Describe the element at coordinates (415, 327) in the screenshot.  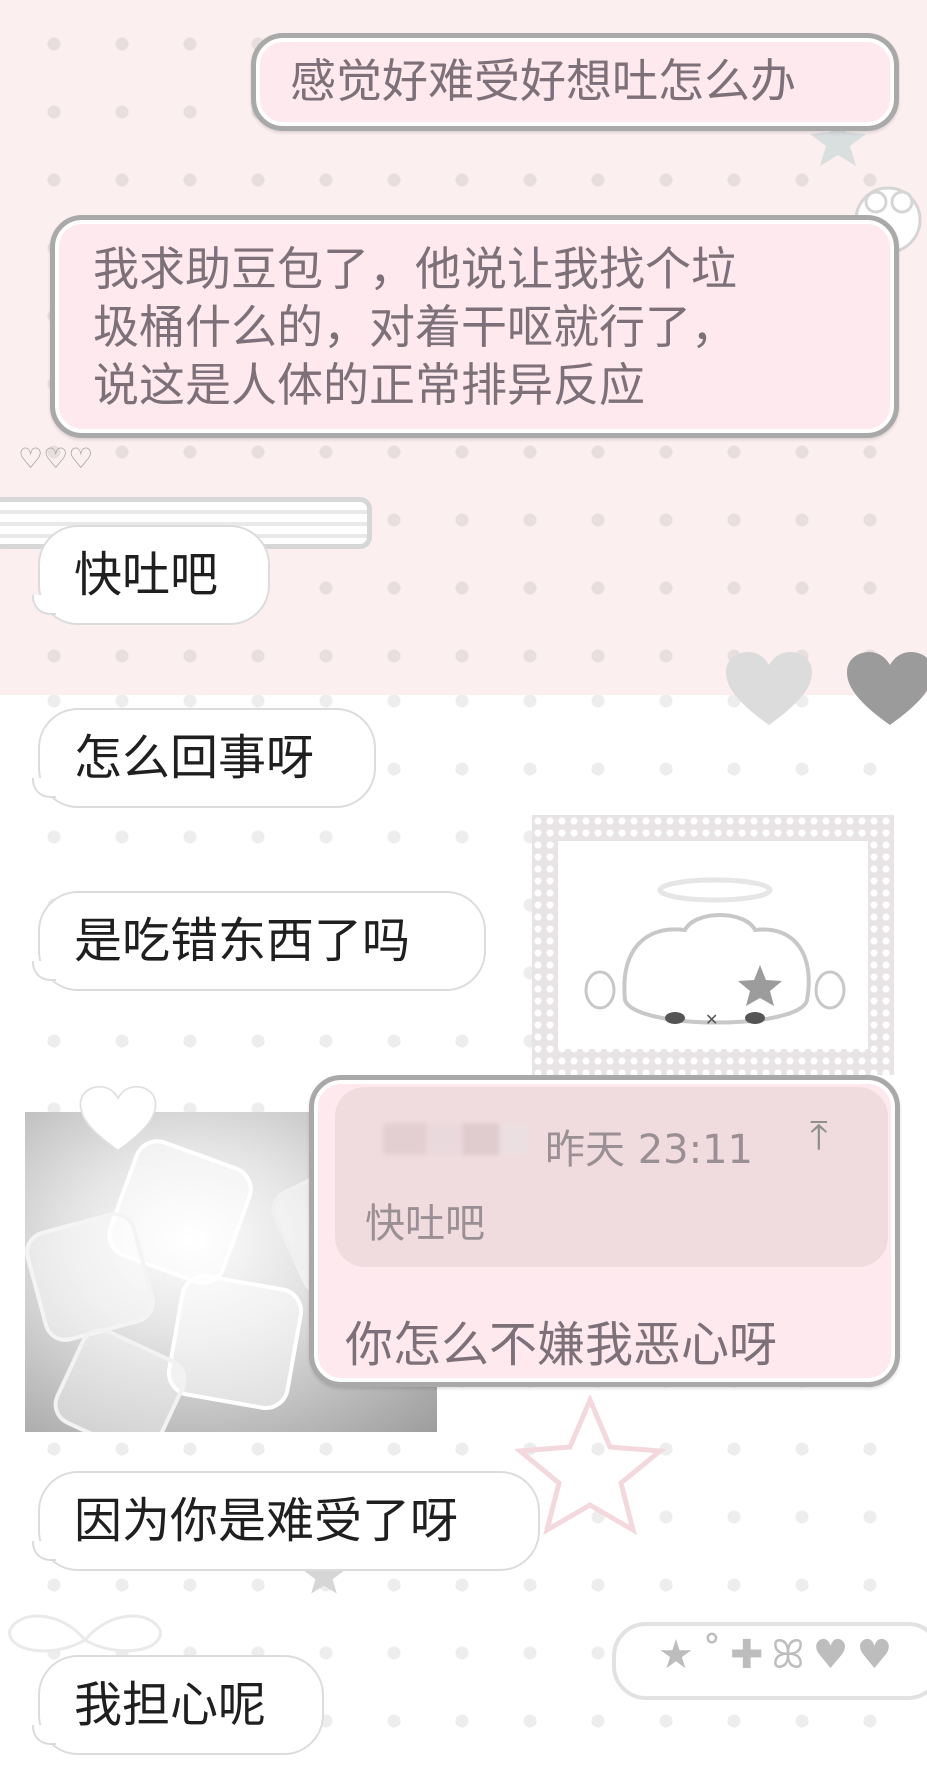
I see `message-text-line: 圾桶什么的，对着干呕就行了，` at that location.